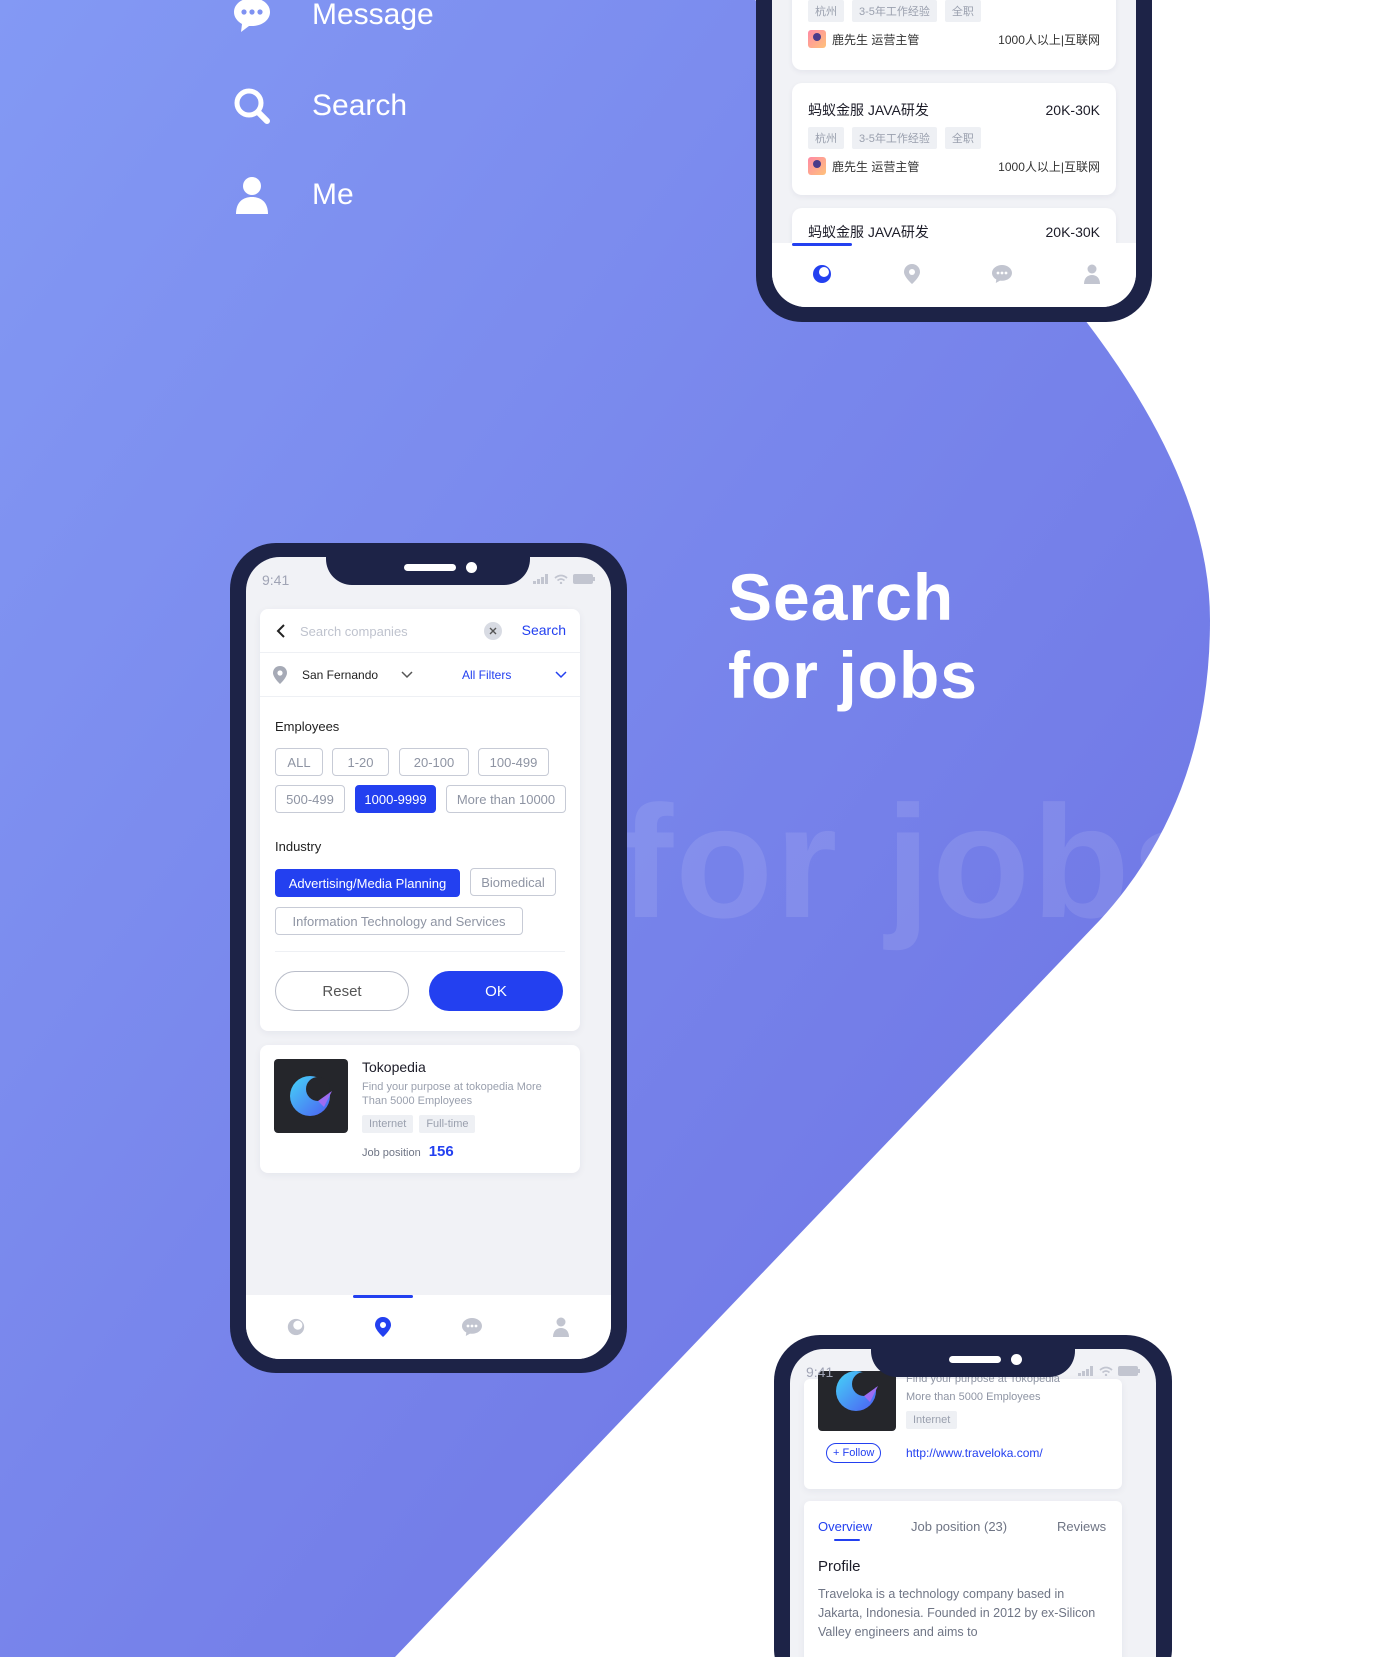 Image resolution: width=1400 pixels, height=1657 pixels. What do you see at coordinates (428, 958) in the screenshot?
I see `phone-main-screen: 9:41 Search San Fernando` at bounding box center [428, 958].